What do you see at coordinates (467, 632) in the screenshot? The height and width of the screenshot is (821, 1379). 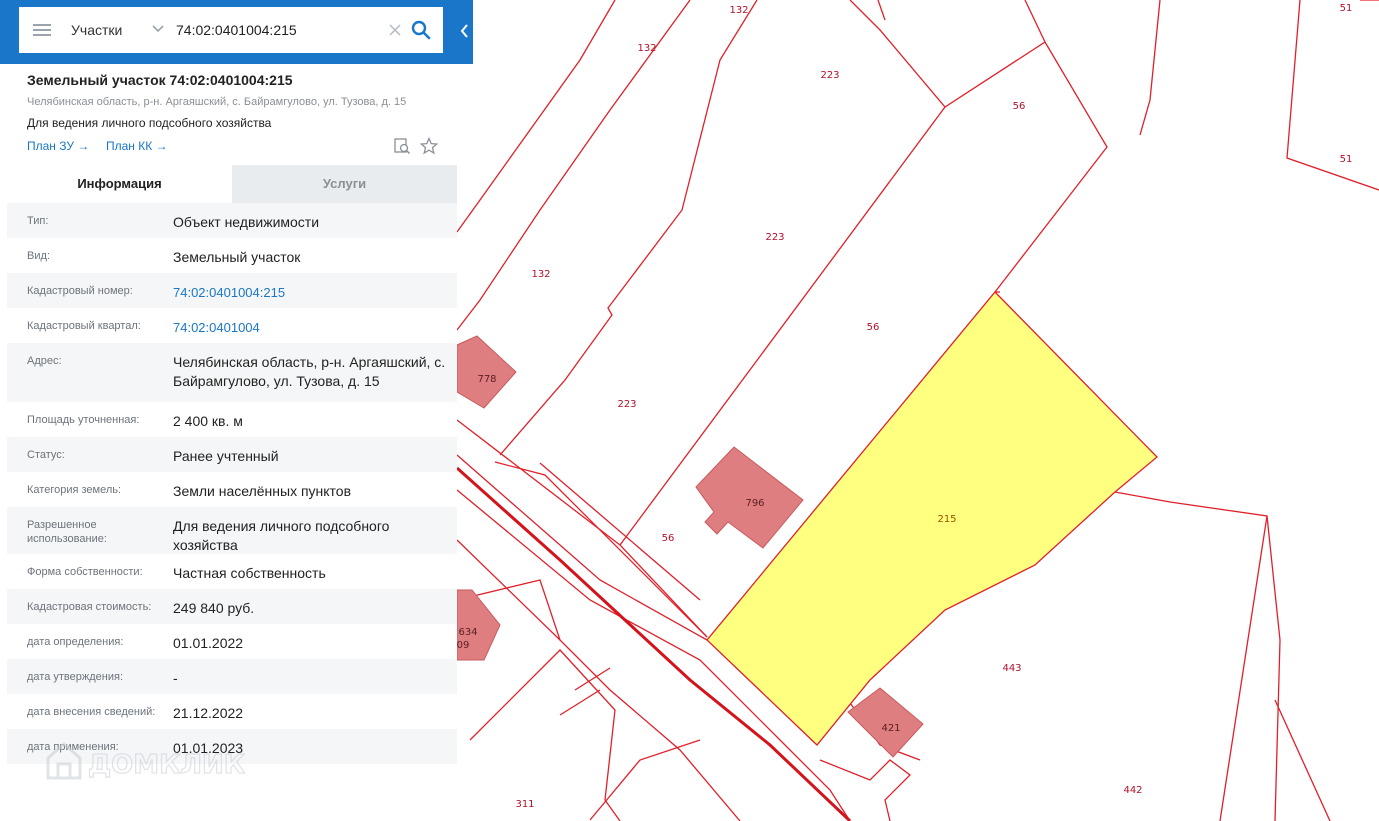 I see `map-label: 634` at bounding box center [467, 632].